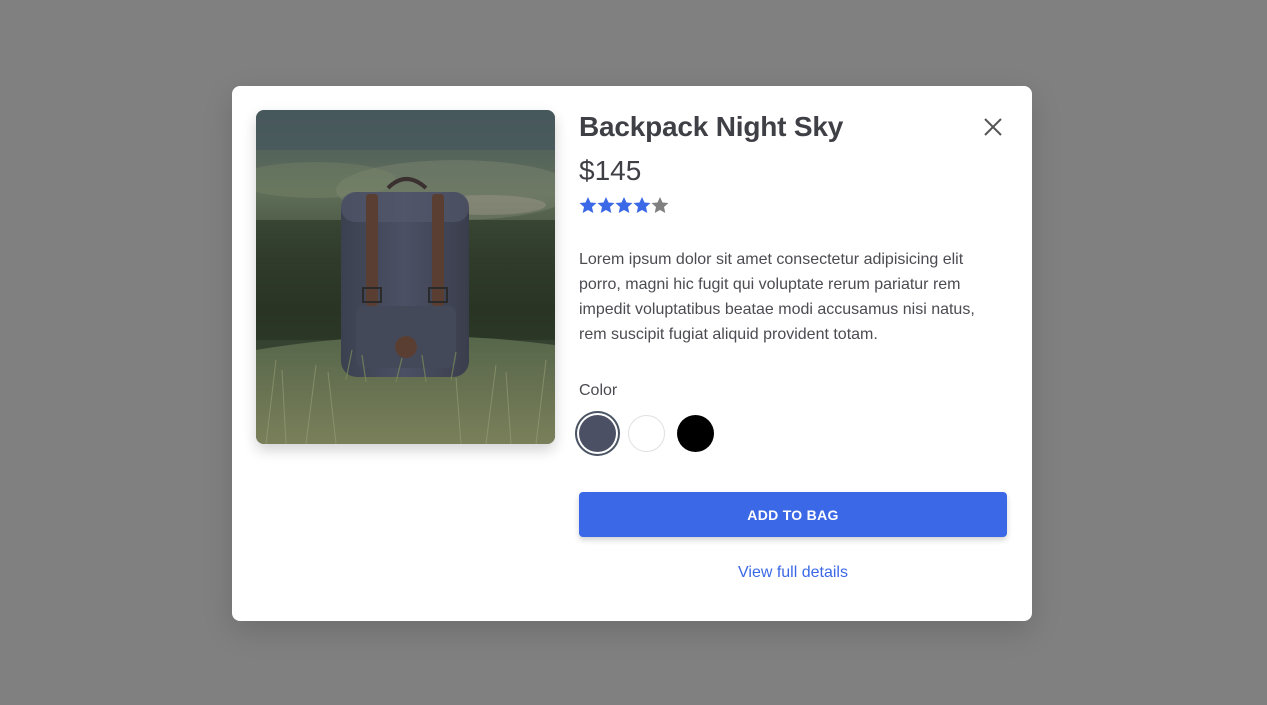 Image resolution: width=1267 pixels, height=705 pixels. What do you see at coordinates (405, 277) in the screenshot?
I see `product-image` at bounding box center [405, 277].